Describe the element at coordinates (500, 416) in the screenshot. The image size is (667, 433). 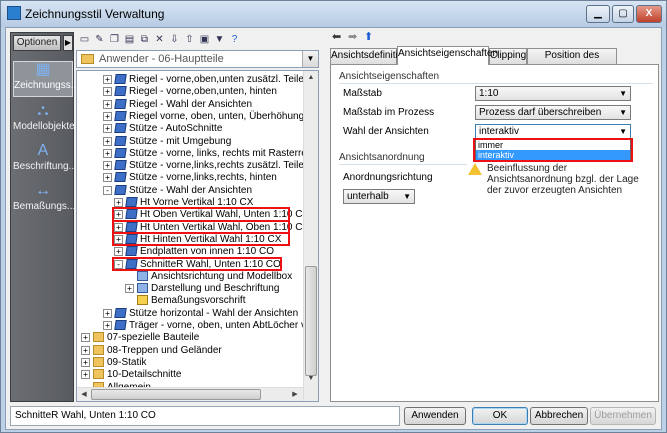
I see `ok-button: OK` at that location.